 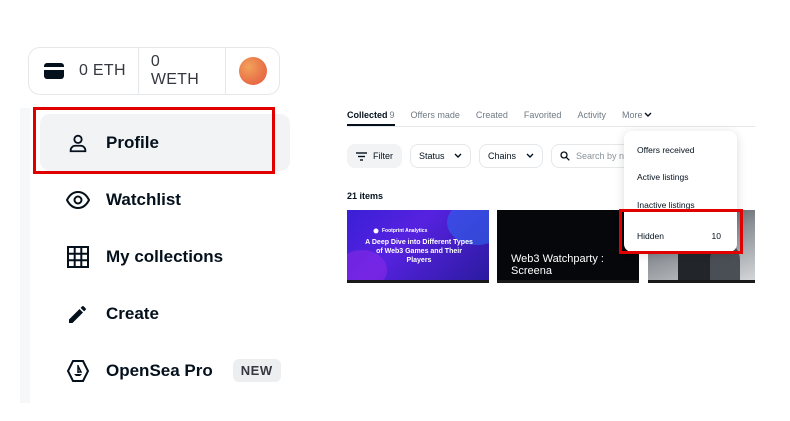 I want to click on search-input: Search by na, so click(x=591, y=156).